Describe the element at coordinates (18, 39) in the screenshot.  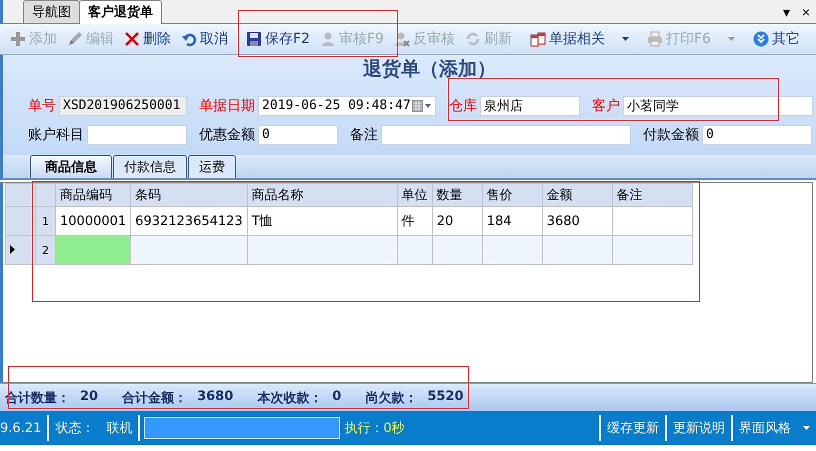
I see `plus-icon` at that location.